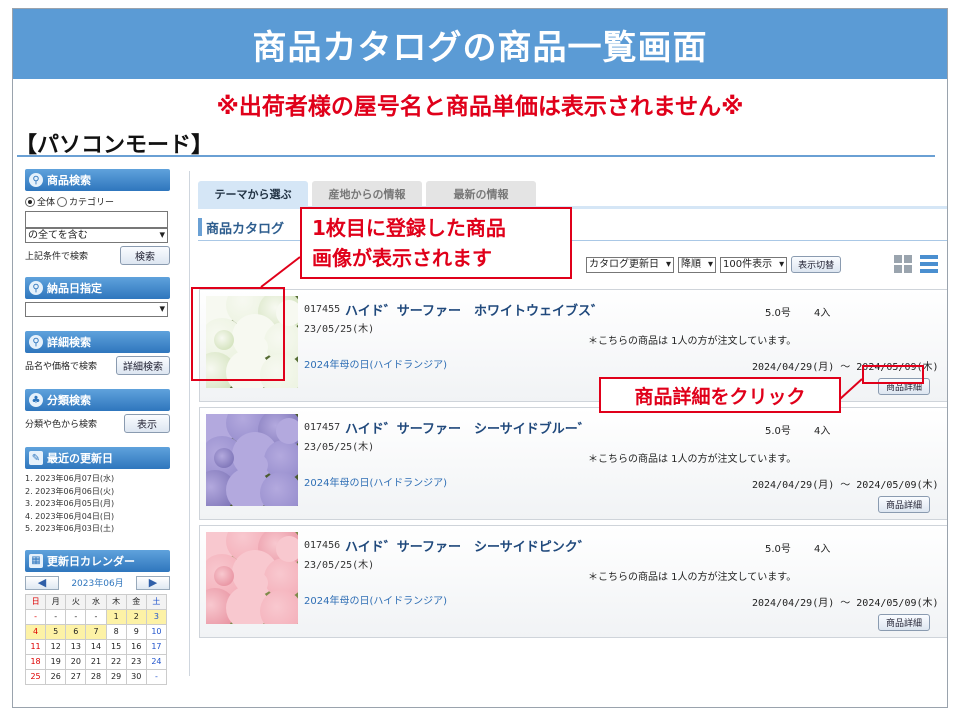 This screenshot has width=960, height=720. Describe the element at coordinates (893, 374) in the screenshot. I see `detail-highlight-box` at that location.